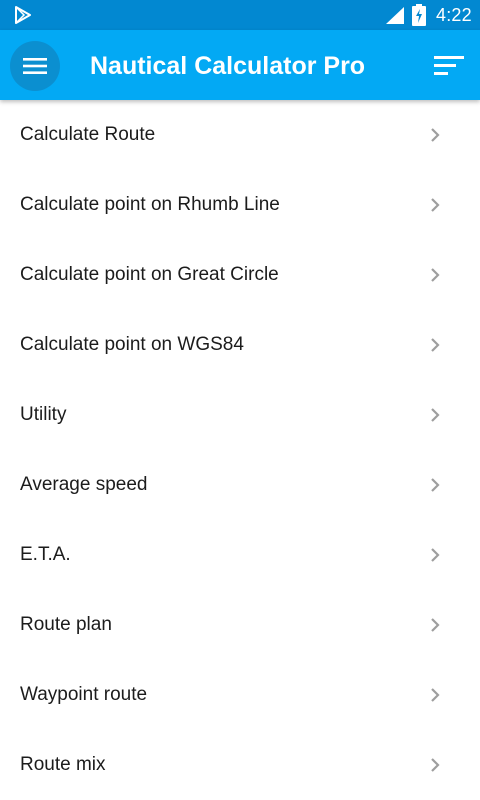 The image size is (480, 800). What do you see at coordinates (23, 15) in the screenshot?
I see `play-store-icon` at bounding box center [23, 15].